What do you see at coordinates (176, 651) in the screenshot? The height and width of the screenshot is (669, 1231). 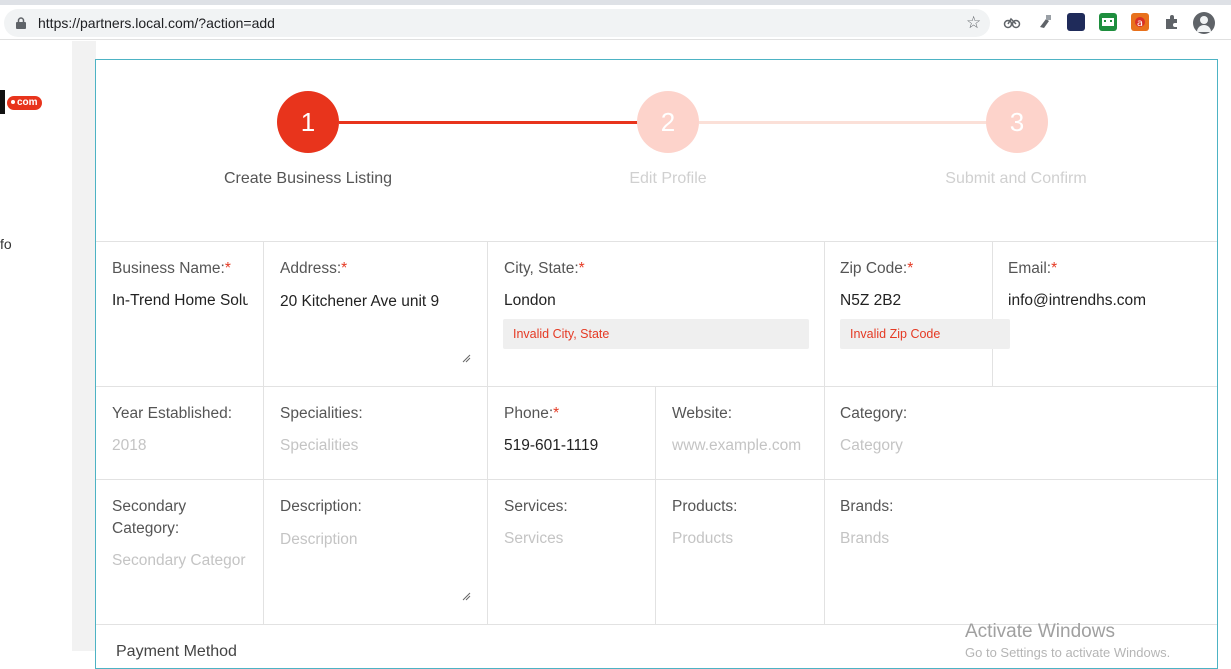 I see `payment-method-label: Payment Method` at bounding box center [176, 651].